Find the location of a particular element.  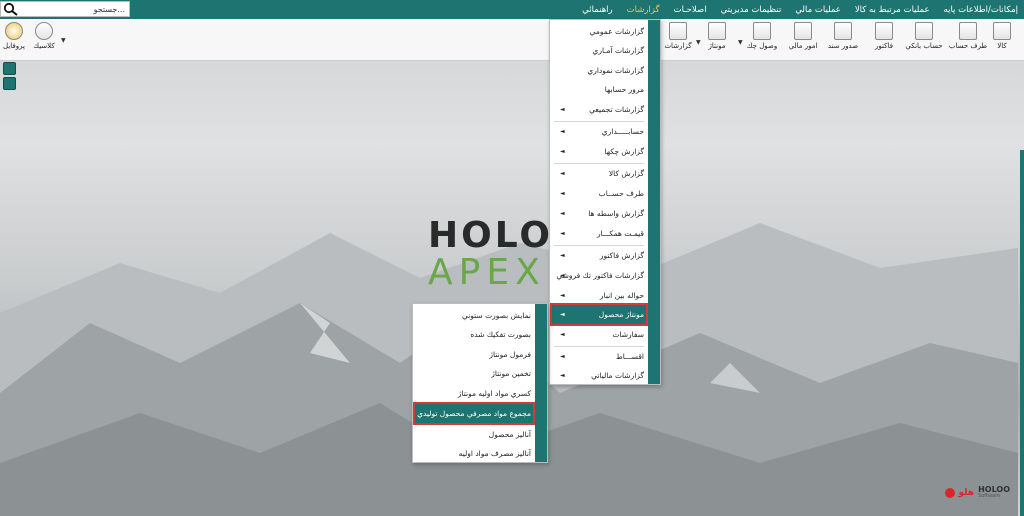

assembly-item-total-consumed: مجموع مواد مصرفي محصول توليدي is located at coordinates (474, 413).